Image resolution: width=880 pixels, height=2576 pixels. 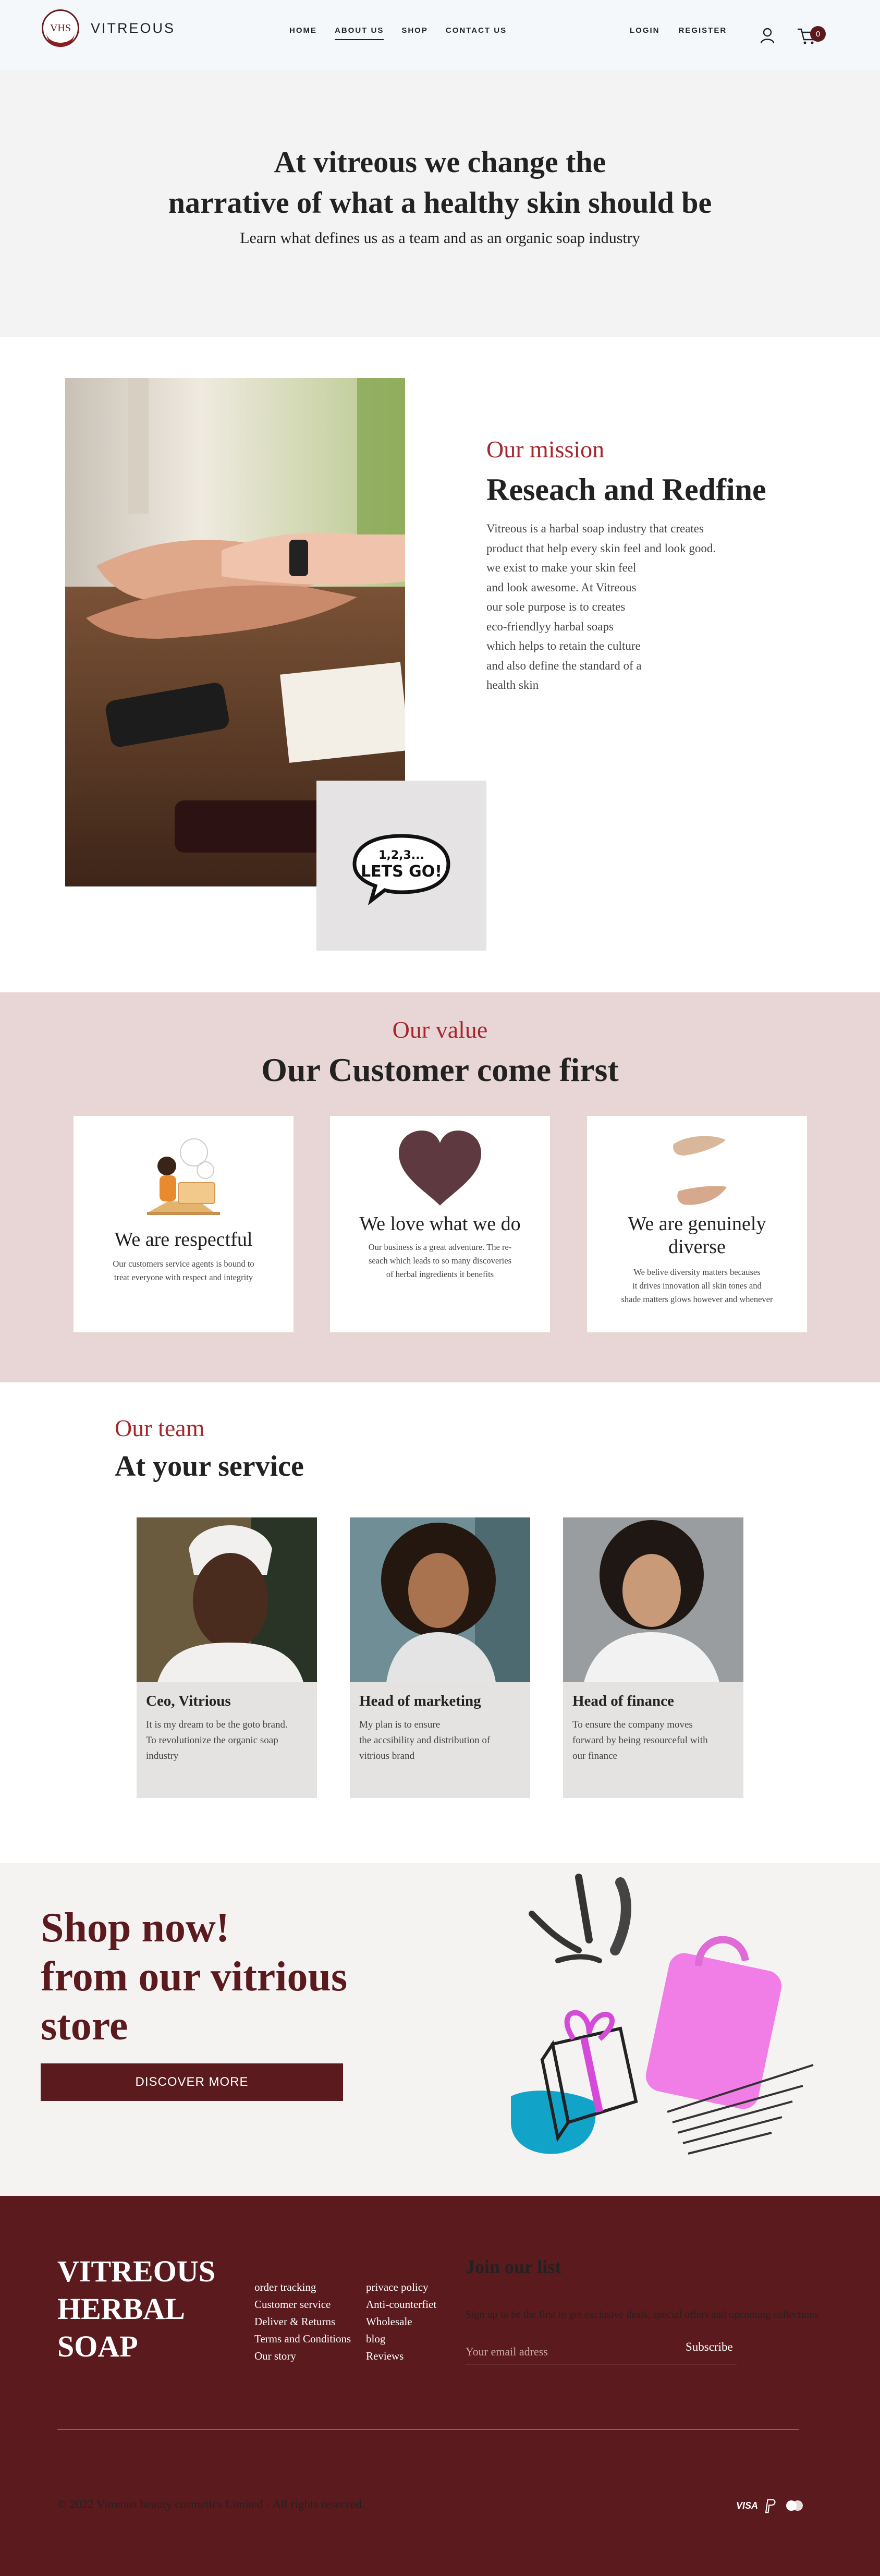 What do you see at coordinates (697, 1299) in the screenshot?
I see `value-card-line: shade matters glows however and whenever` at bounding box center [697, 1299].